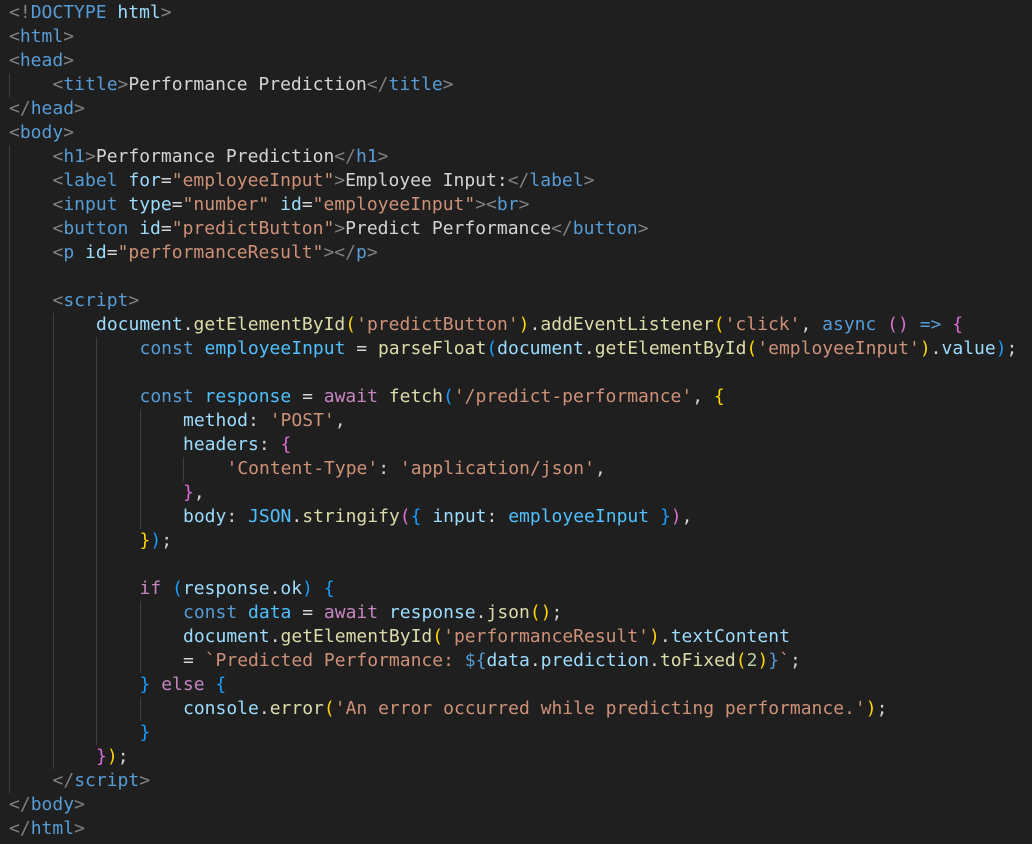 This screenshot has height=844, width=1032. I want to click on code-line: <script>, so click(516, 301).